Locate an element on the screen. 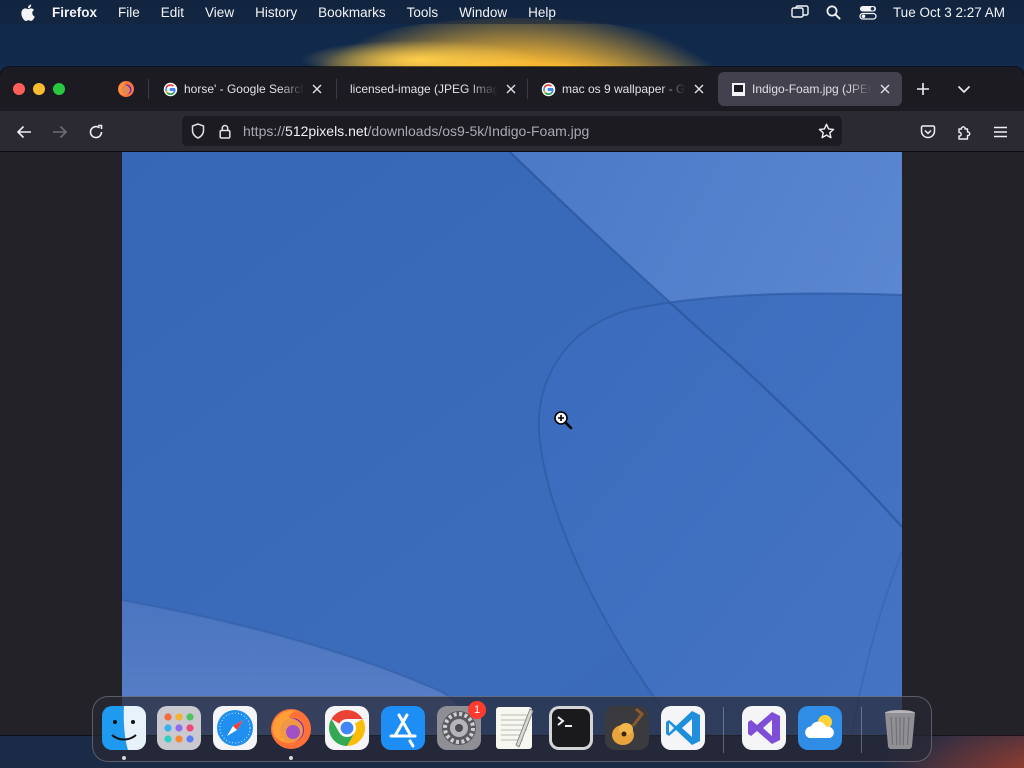 Image resolution: width=1024 pixels, height=768 pixels. dock-safari-icon is located at coordinates (235, 728).